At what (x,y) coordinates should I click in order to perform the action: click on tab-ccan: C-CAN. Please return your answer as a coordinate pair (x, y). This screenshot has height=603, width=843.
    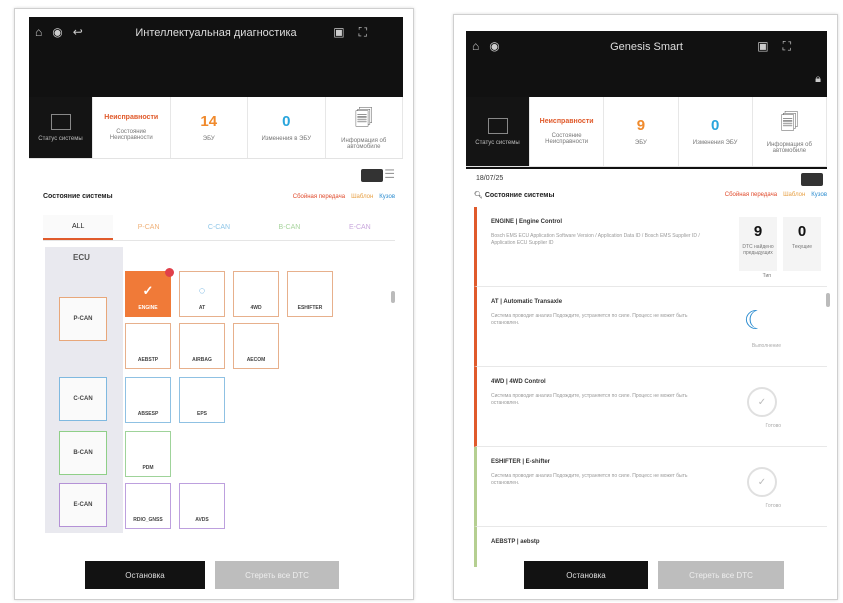
    Looking at the image, I should click on (219, 227).